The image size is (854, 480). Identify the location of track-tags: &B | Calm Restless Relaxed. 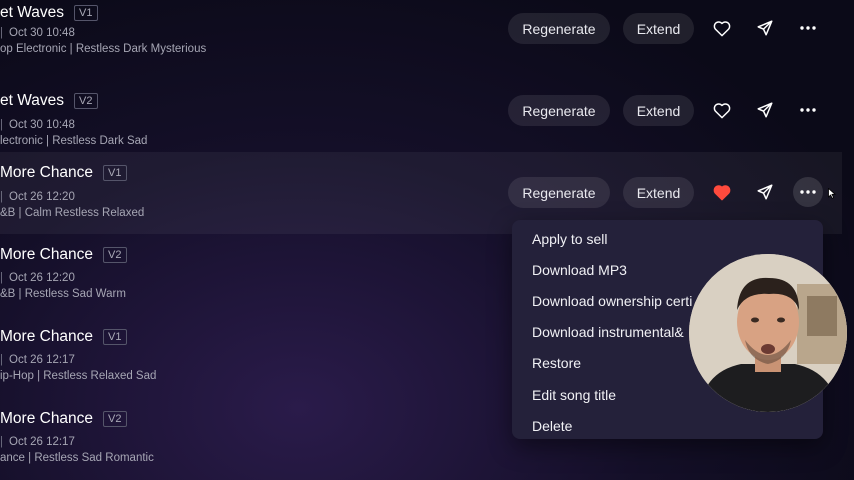
(72, 213).